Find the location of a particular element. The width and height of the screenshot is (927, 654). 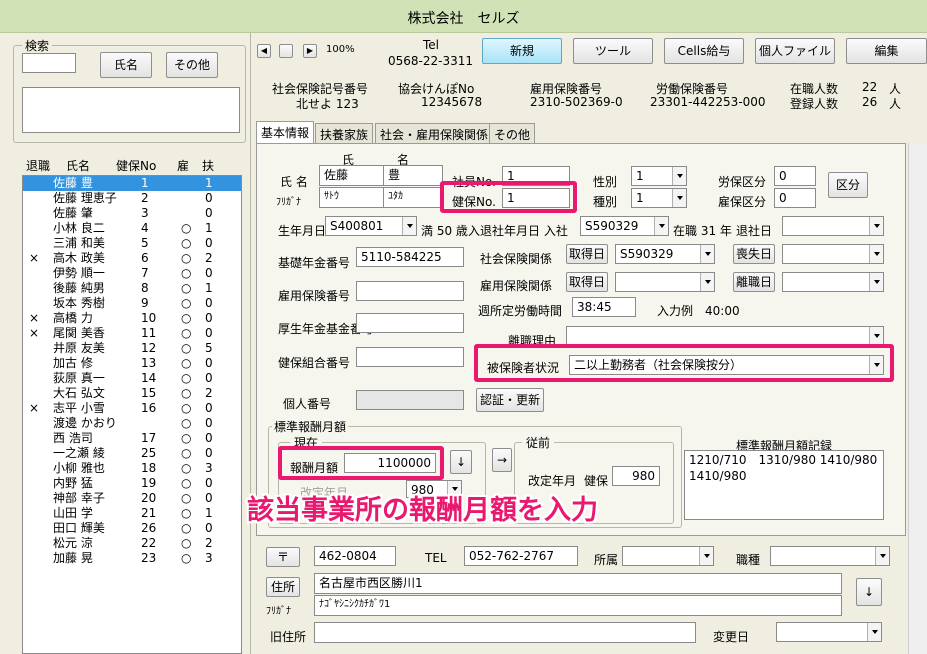

list-item: 神部 幸子 20 ○ 0 is located at coordinates (132, 498).